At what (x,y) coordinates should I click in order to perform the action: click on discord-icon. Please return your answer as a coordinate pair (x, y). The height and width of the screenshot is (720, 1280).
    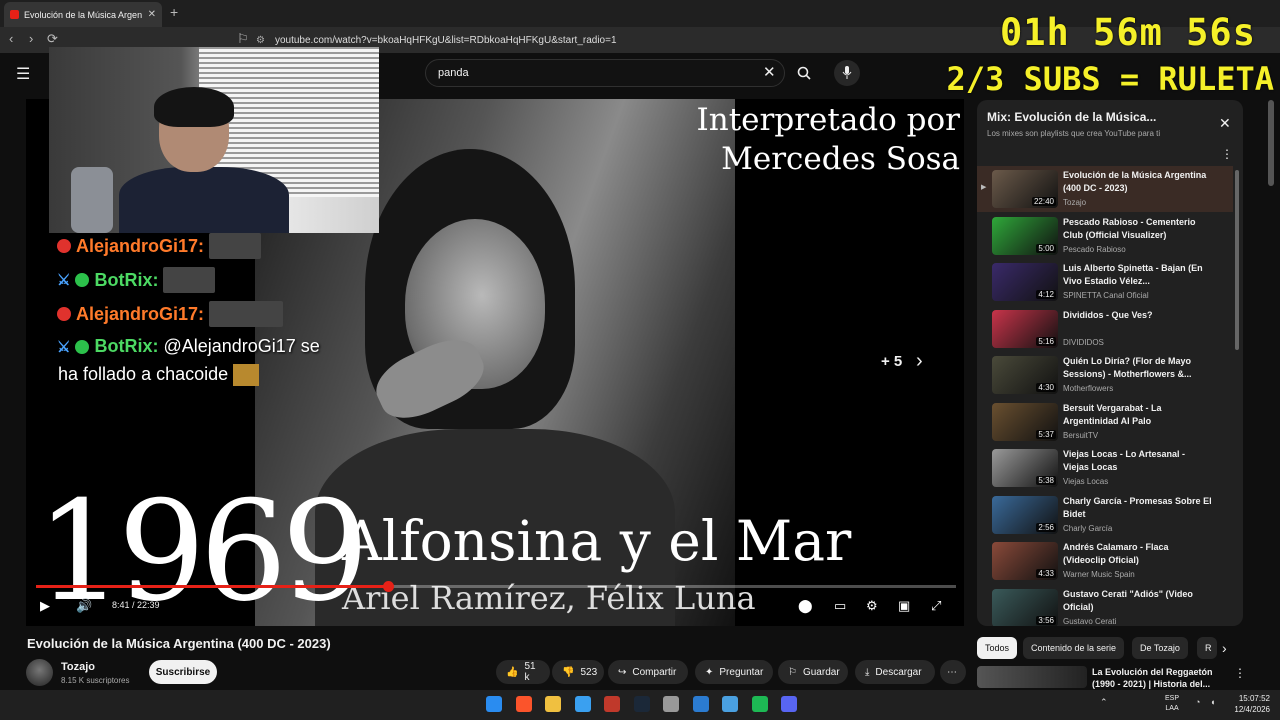
    Looking at the image, I should click on (789, 704).